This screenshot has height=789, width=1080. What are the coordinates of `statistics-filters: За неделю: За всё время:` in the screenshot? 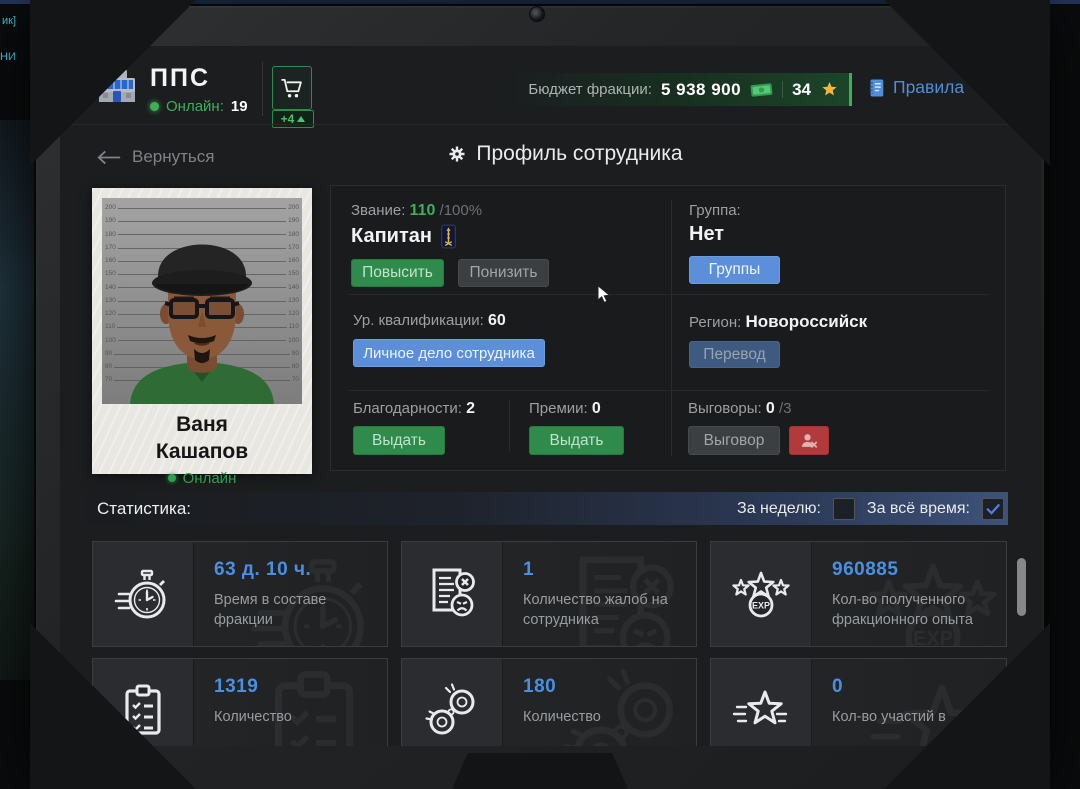 It's located at (872, 508).